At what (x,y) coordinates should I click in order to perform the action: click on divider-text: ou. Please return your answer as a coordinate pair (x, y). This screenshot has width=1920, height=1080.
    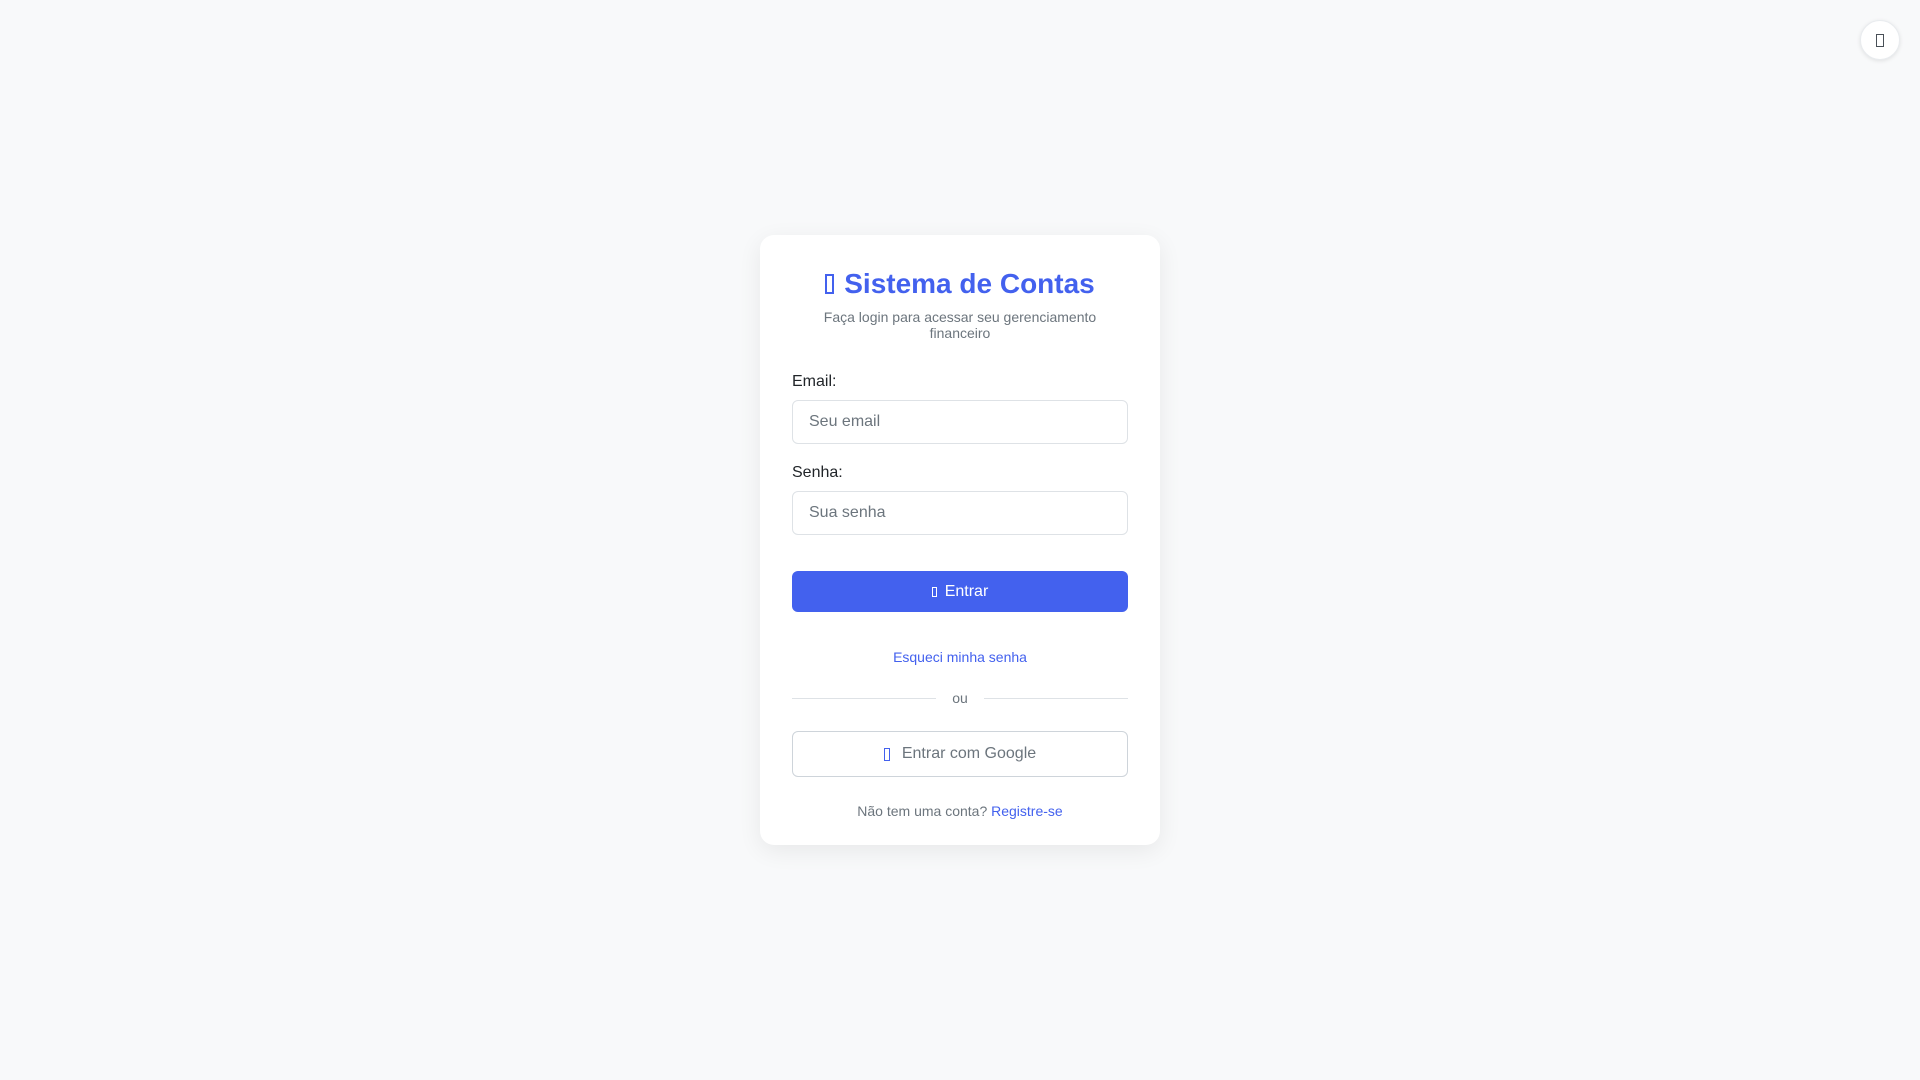
    Looking at the image, I should click on (960, 698).